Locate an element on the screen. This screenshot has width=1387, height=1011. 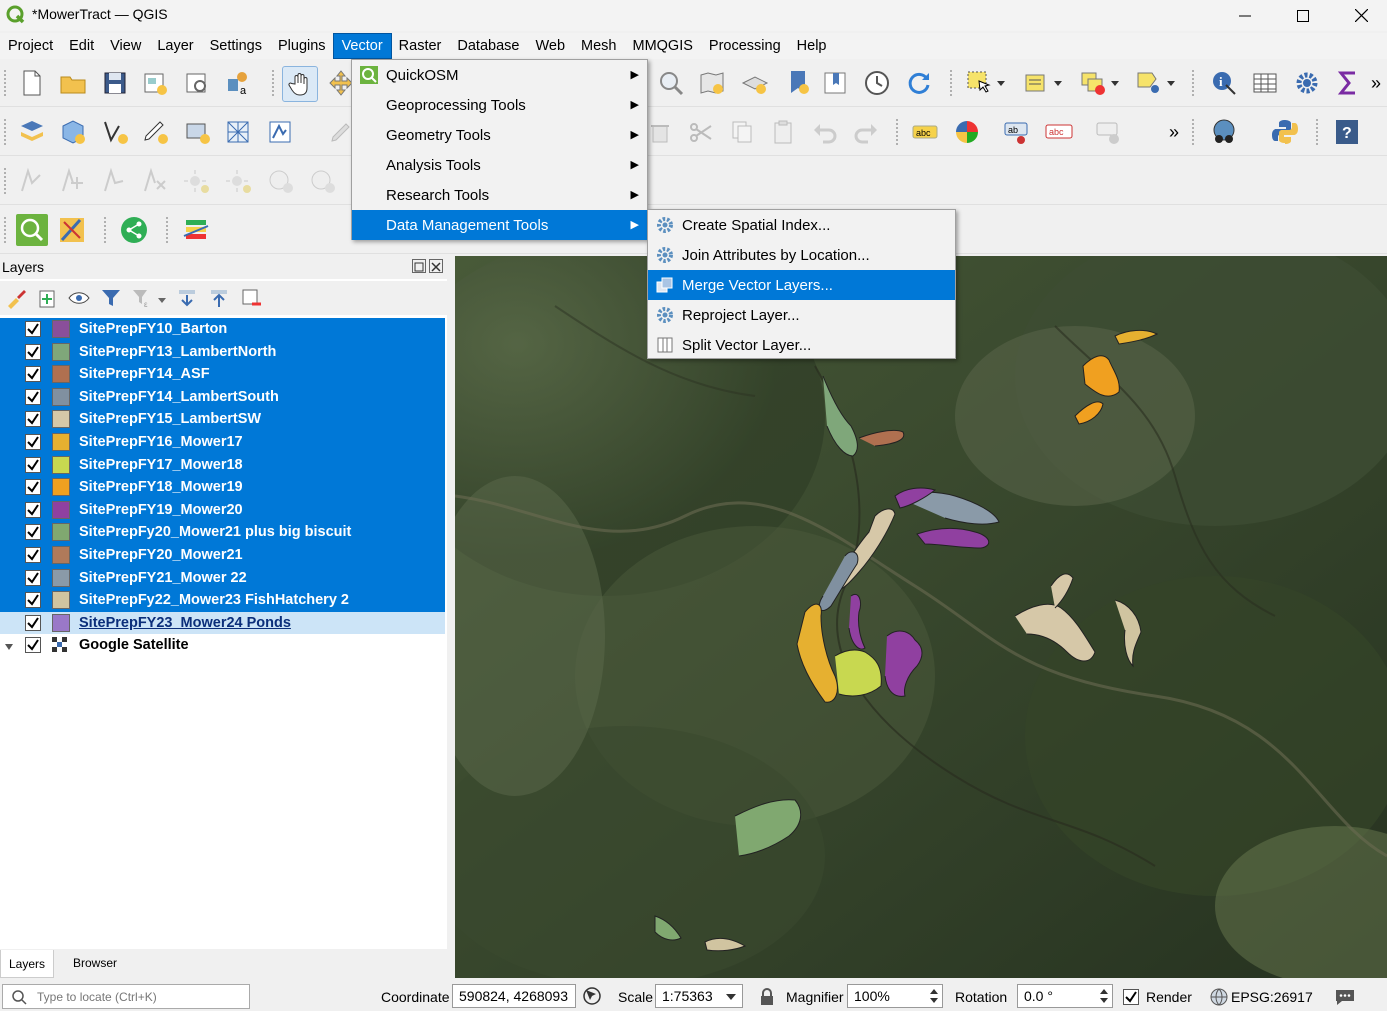
filter-dropdown-arrow is located at coordinates (162, 297).